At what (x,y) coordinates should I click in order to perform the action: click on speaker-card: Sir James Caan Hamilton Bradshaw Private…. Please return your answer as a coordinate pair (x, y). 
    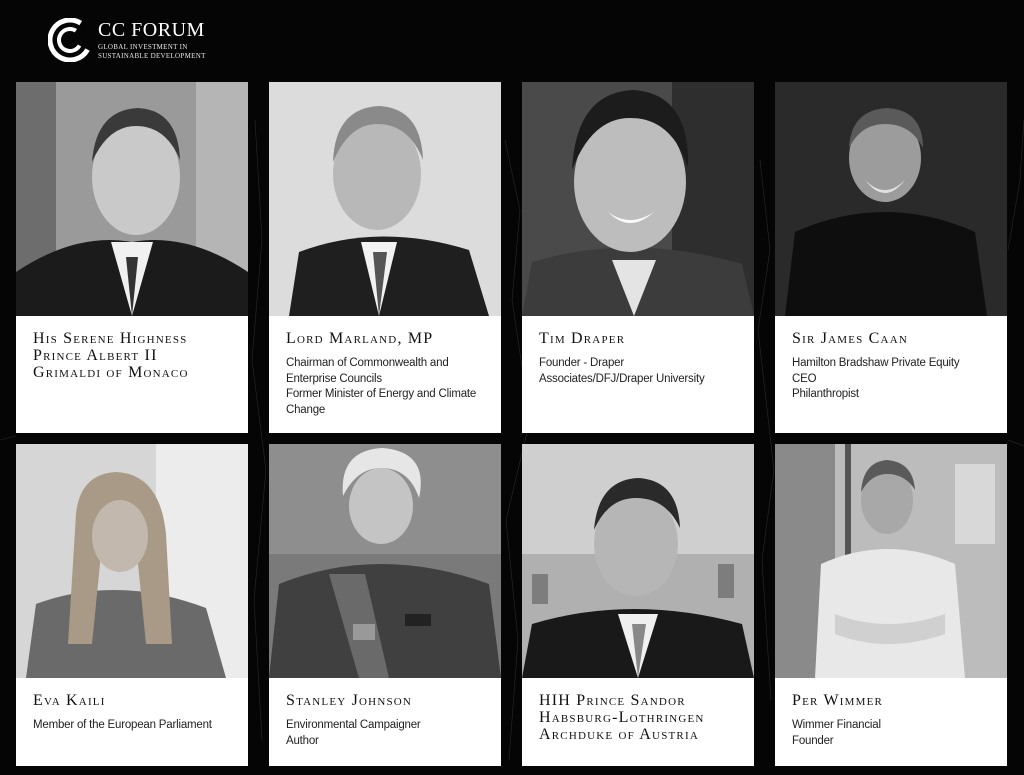
    Looking at the image, I should click on (891, 257).